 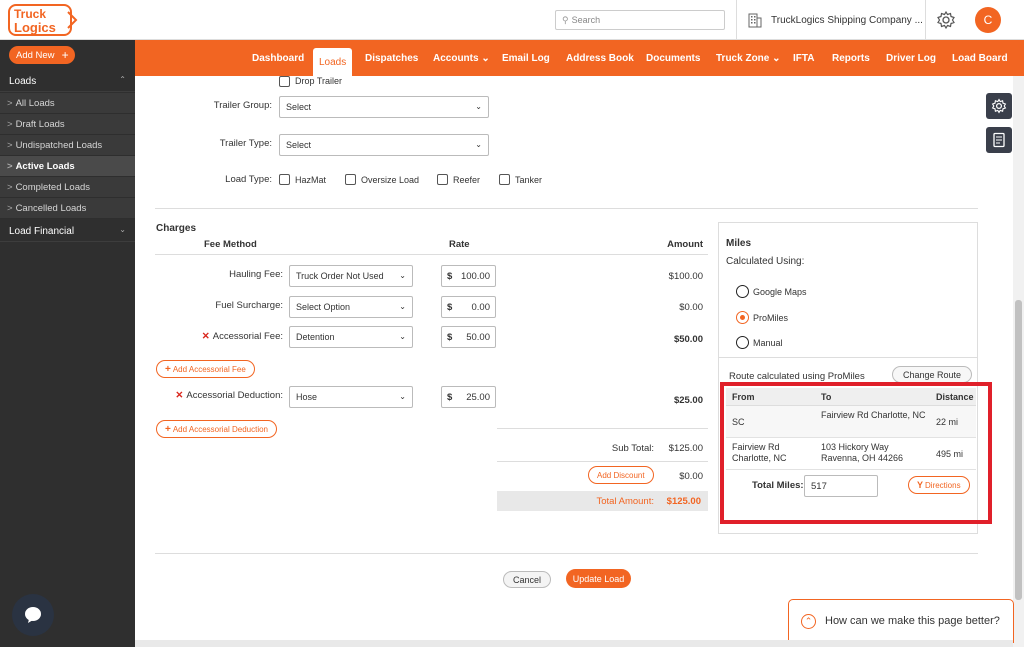 What do you see at coordinates (673, 58) in the screenshot?
I see `nav-documents: Documents` at bounding box center [673, 58].